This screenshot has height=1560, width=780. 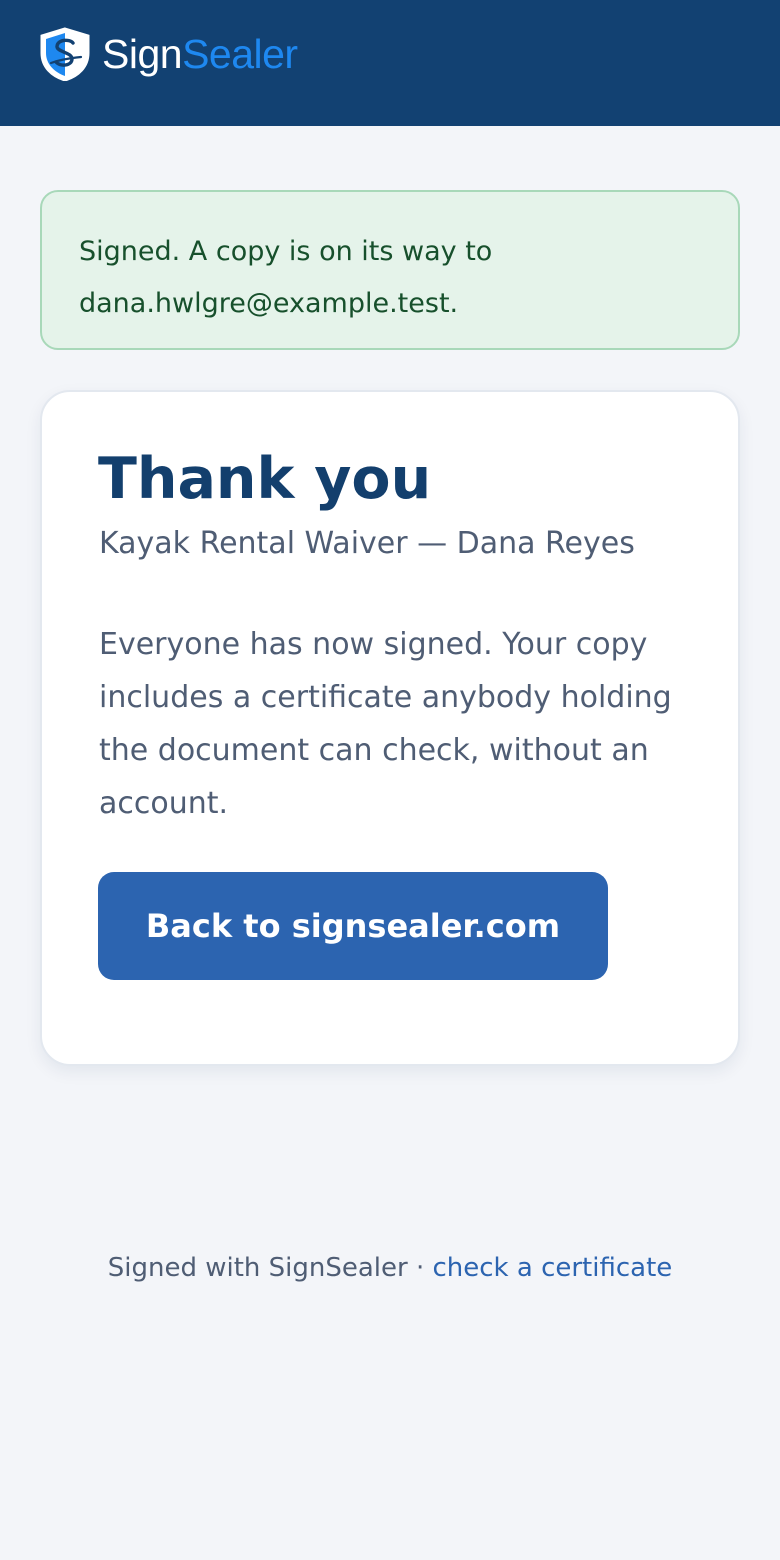 I want to click on top-bar: SignSealer, so click(x=390, y=63).